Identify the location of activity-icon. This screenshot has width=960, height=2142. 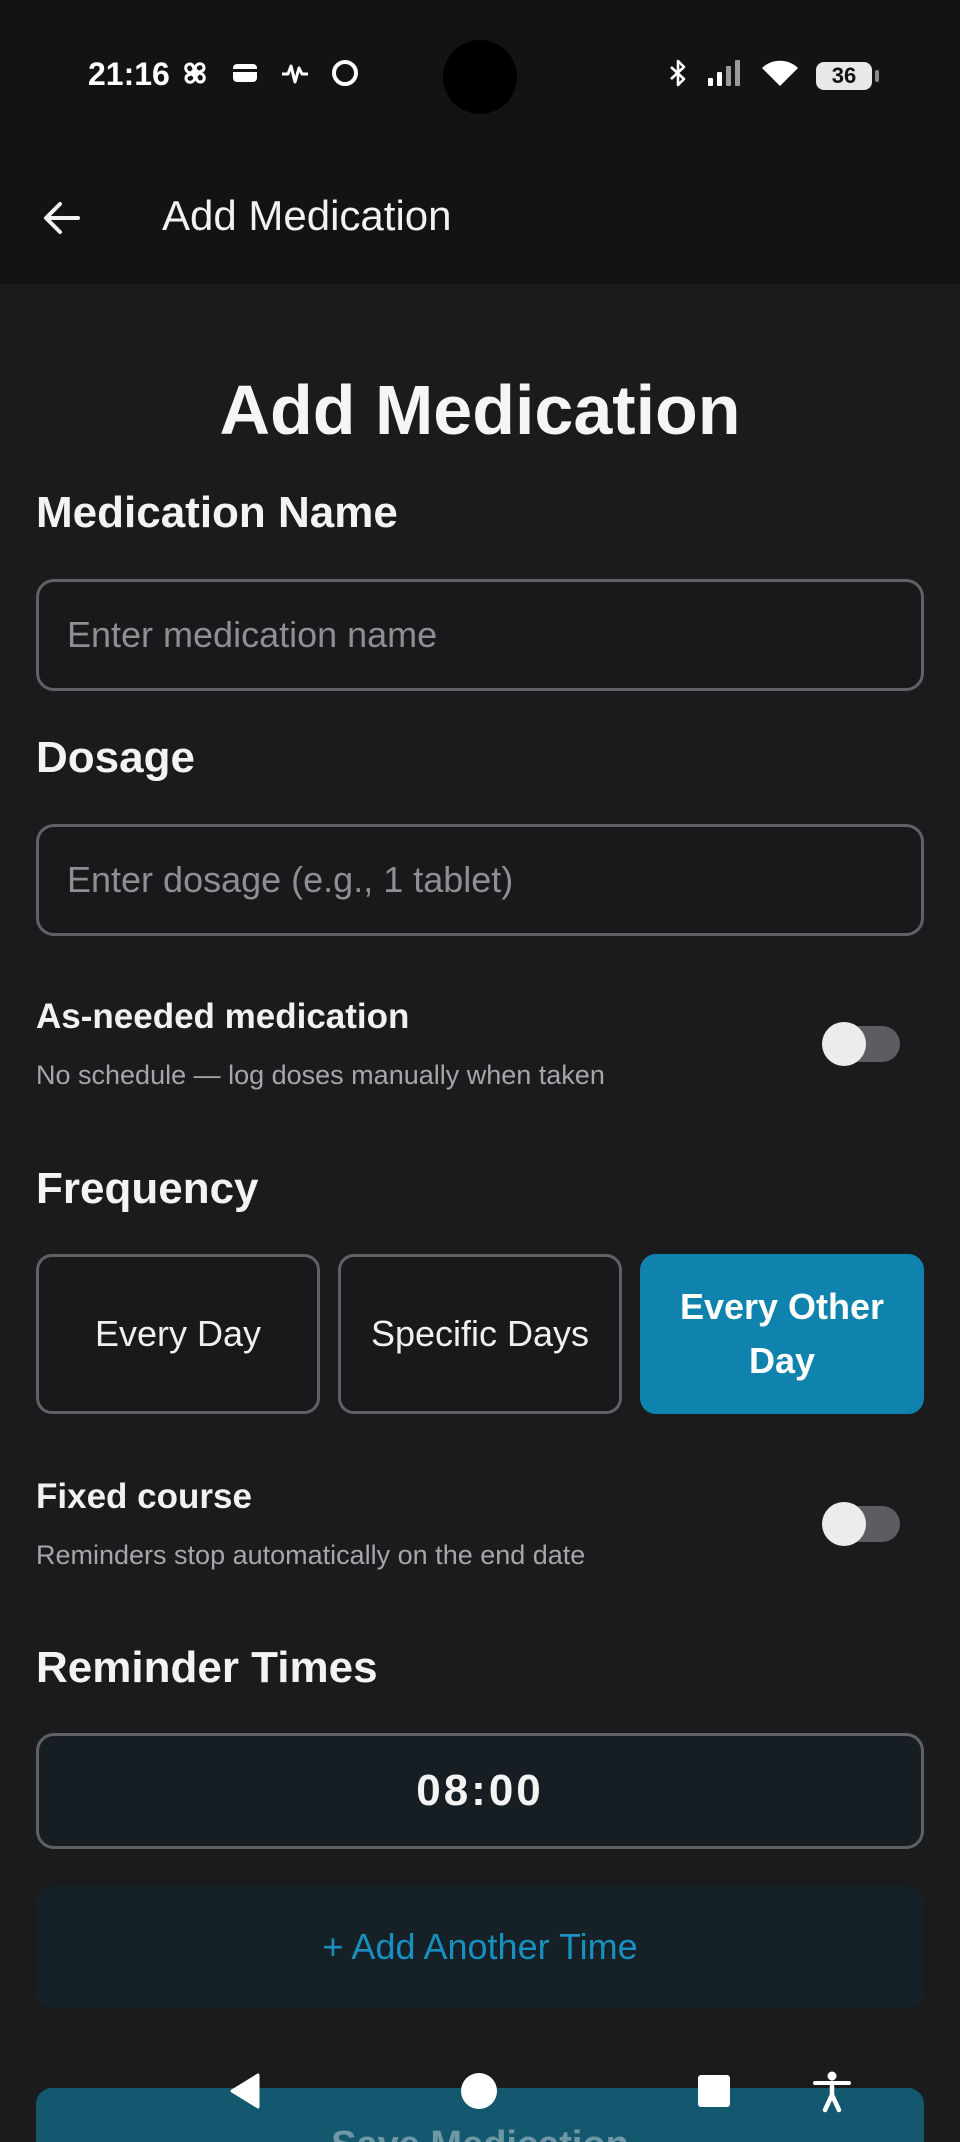
(295, 73).